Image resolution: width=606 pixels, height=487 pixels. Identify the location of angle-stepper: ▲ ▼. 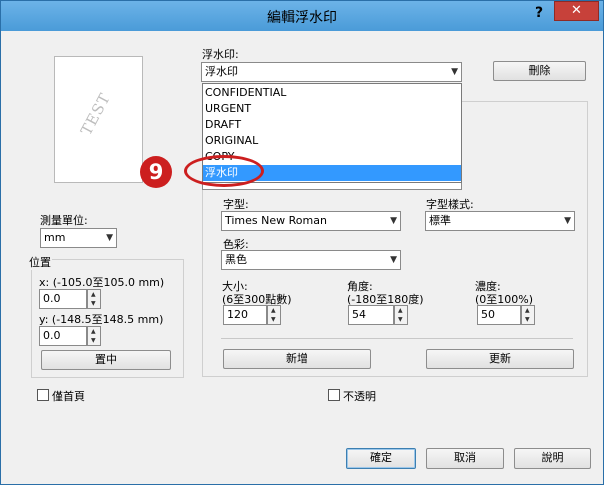
(401, 315).